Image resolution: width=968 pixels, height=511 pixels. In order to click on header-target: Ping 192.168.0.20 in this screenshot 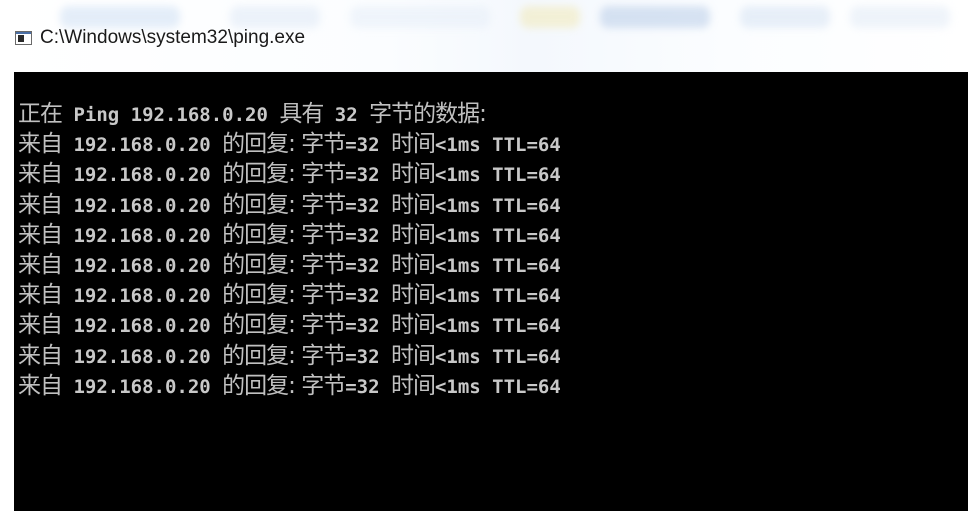, I will do `click(171, 115)`.